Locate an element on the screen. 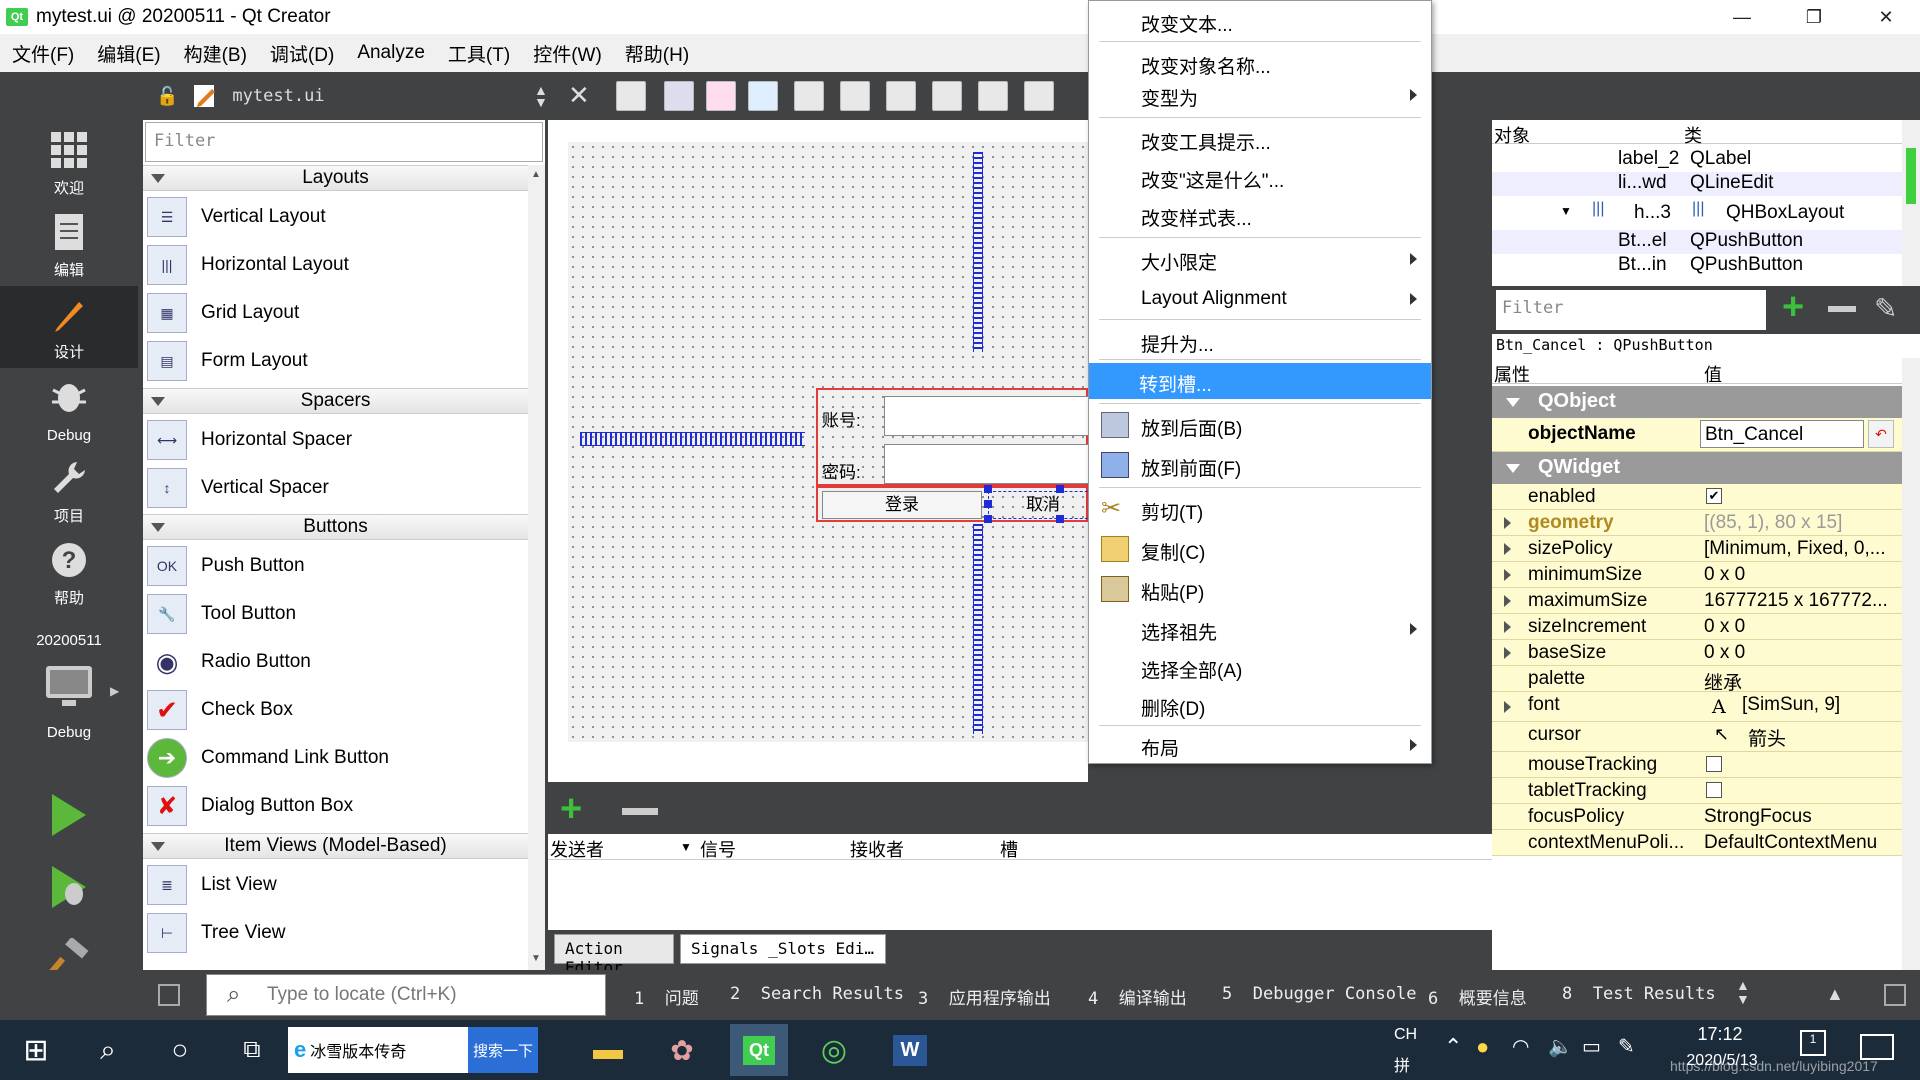 Image resolution: width=1920 pixels, height=1080 pixels. layout-horizontal-icon is located at coordinates (809, 96).